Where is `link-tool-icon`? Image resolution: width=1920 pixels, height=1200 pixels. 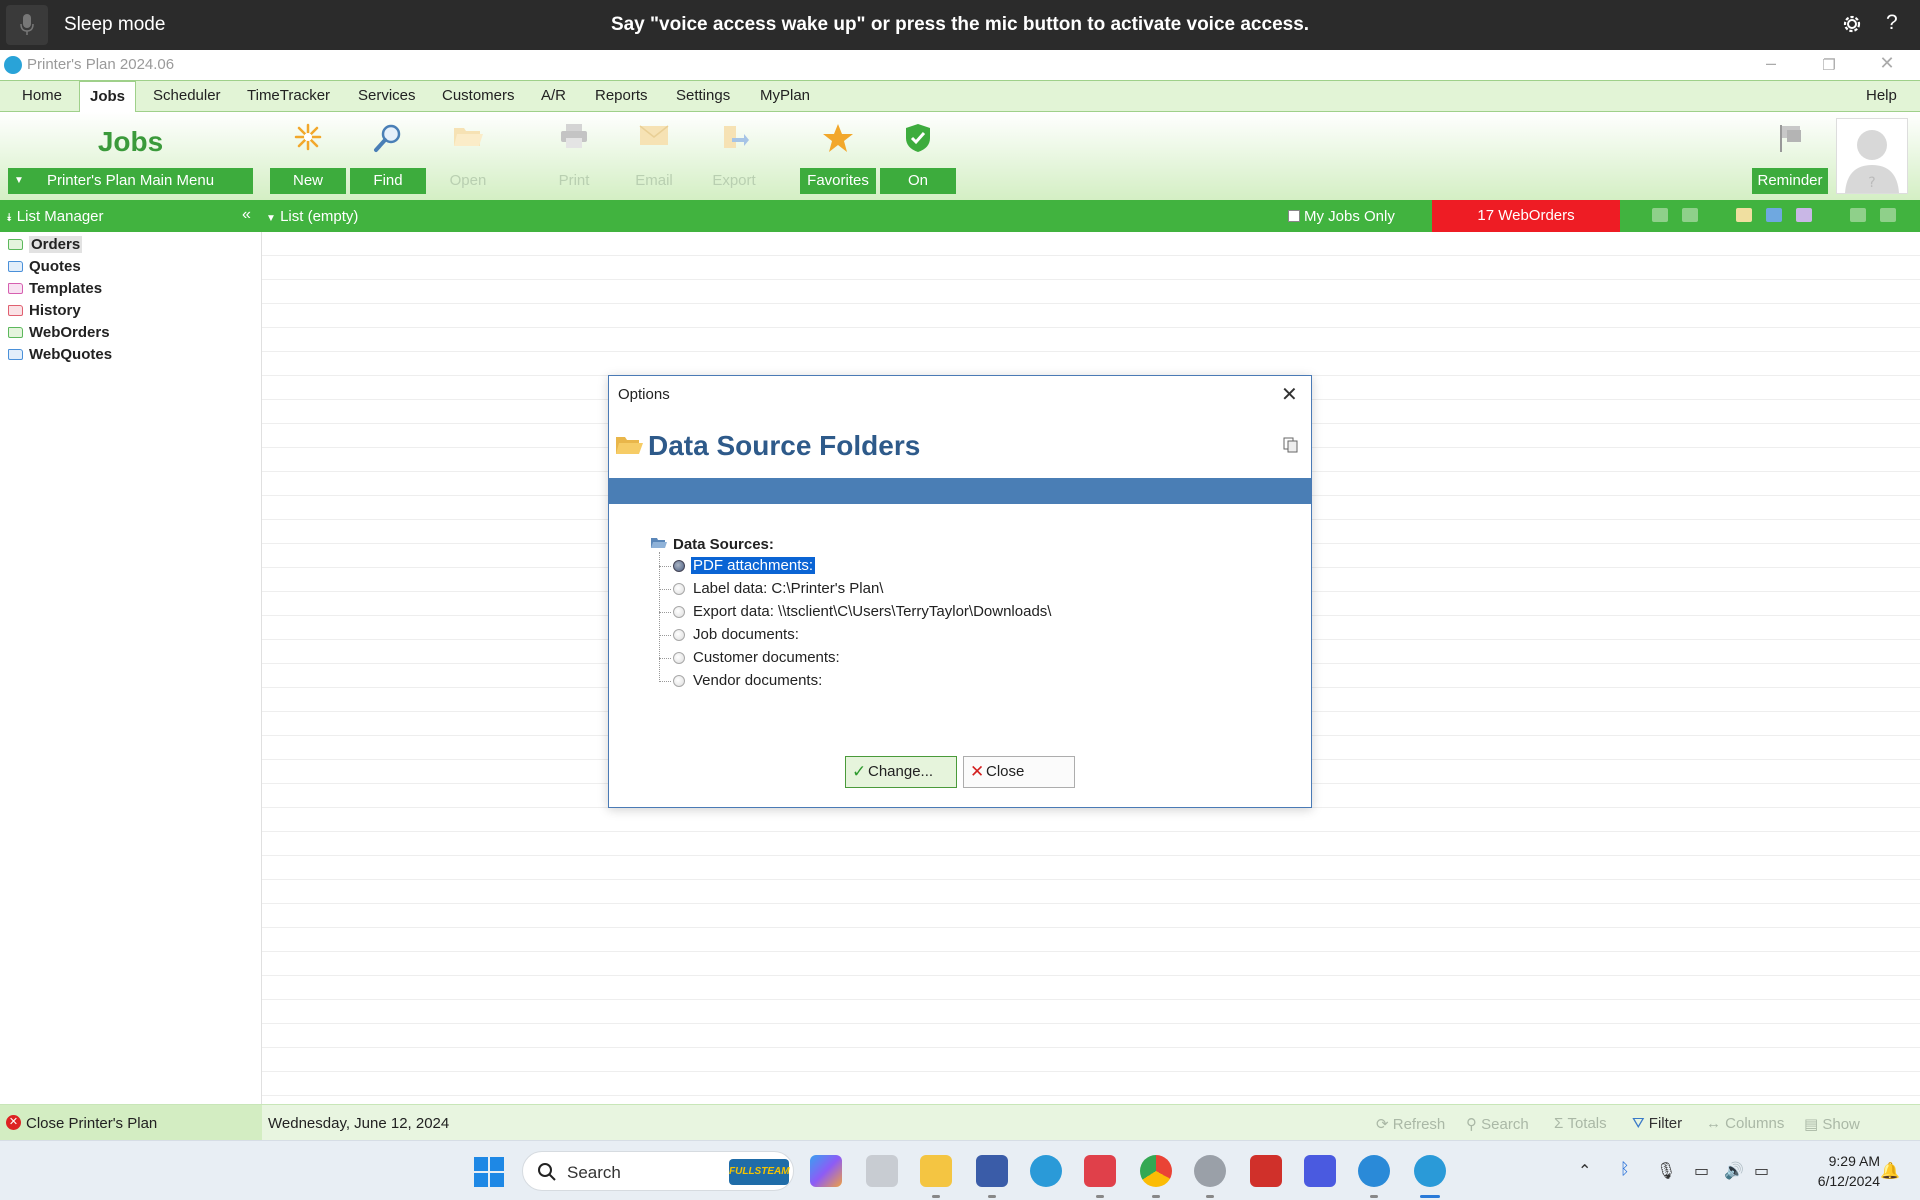 link-tool-icon is located at coordinates (1690, 215).